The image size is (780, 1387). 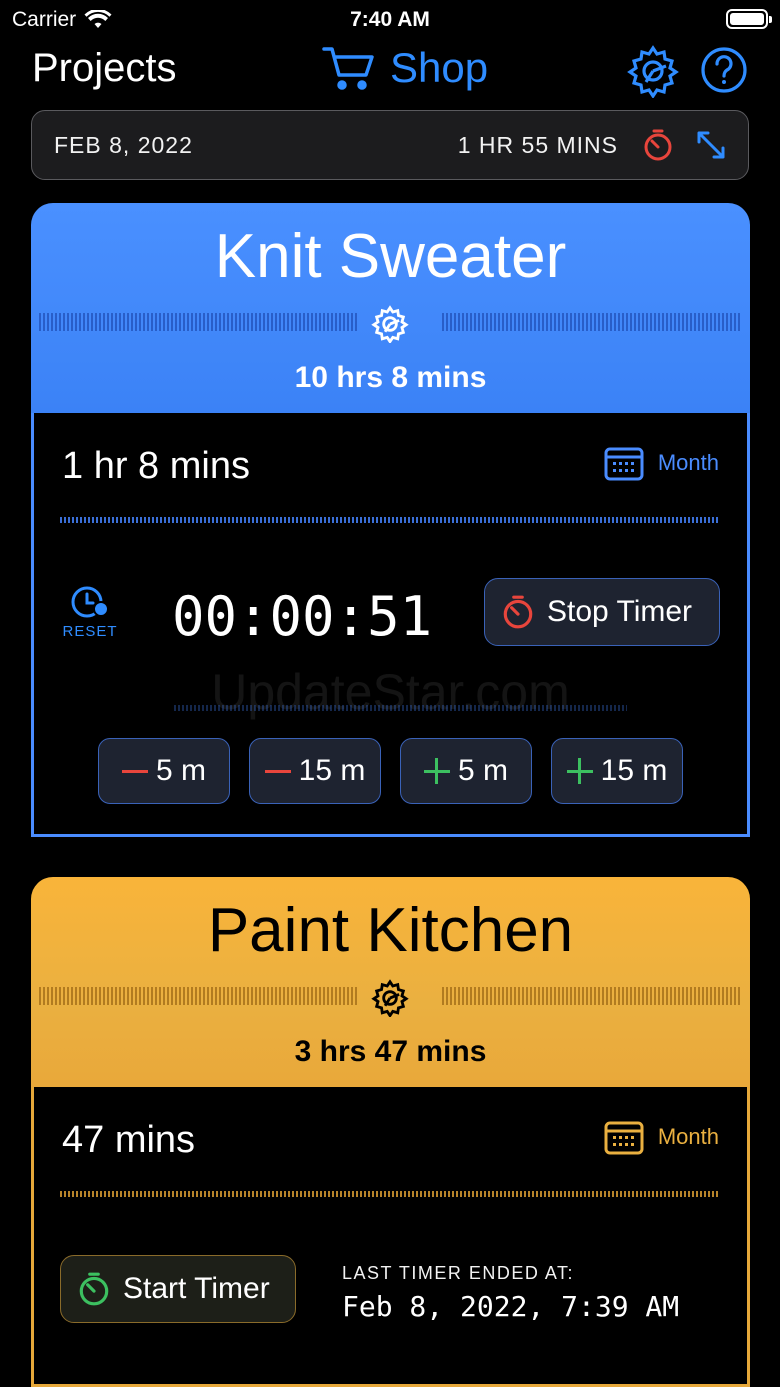 I want to click on minus-15-button: 15 m, so click(x=315, y=771).